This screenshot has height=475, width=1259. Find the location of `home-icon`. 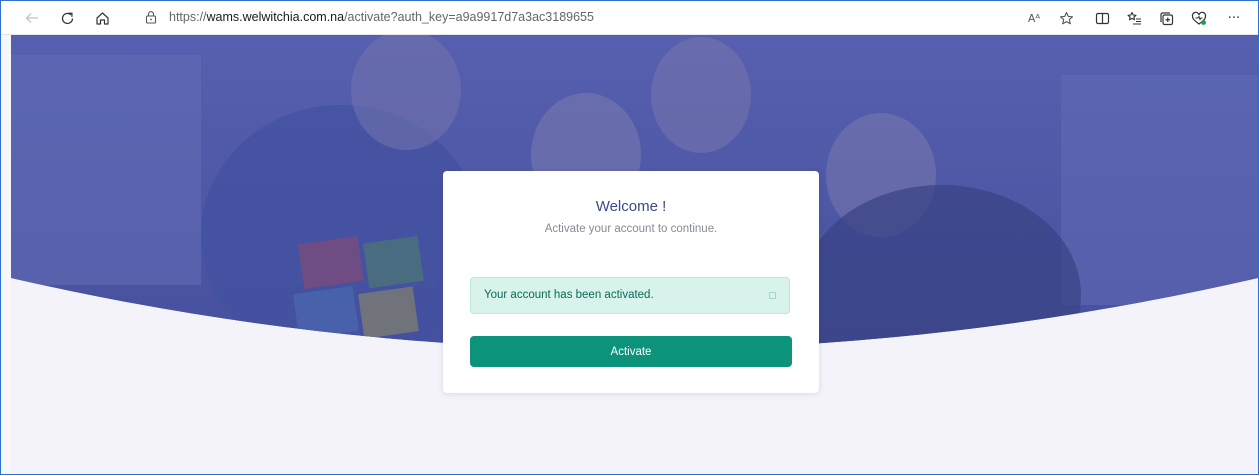

home-icon is located at coordinates (102, 18).